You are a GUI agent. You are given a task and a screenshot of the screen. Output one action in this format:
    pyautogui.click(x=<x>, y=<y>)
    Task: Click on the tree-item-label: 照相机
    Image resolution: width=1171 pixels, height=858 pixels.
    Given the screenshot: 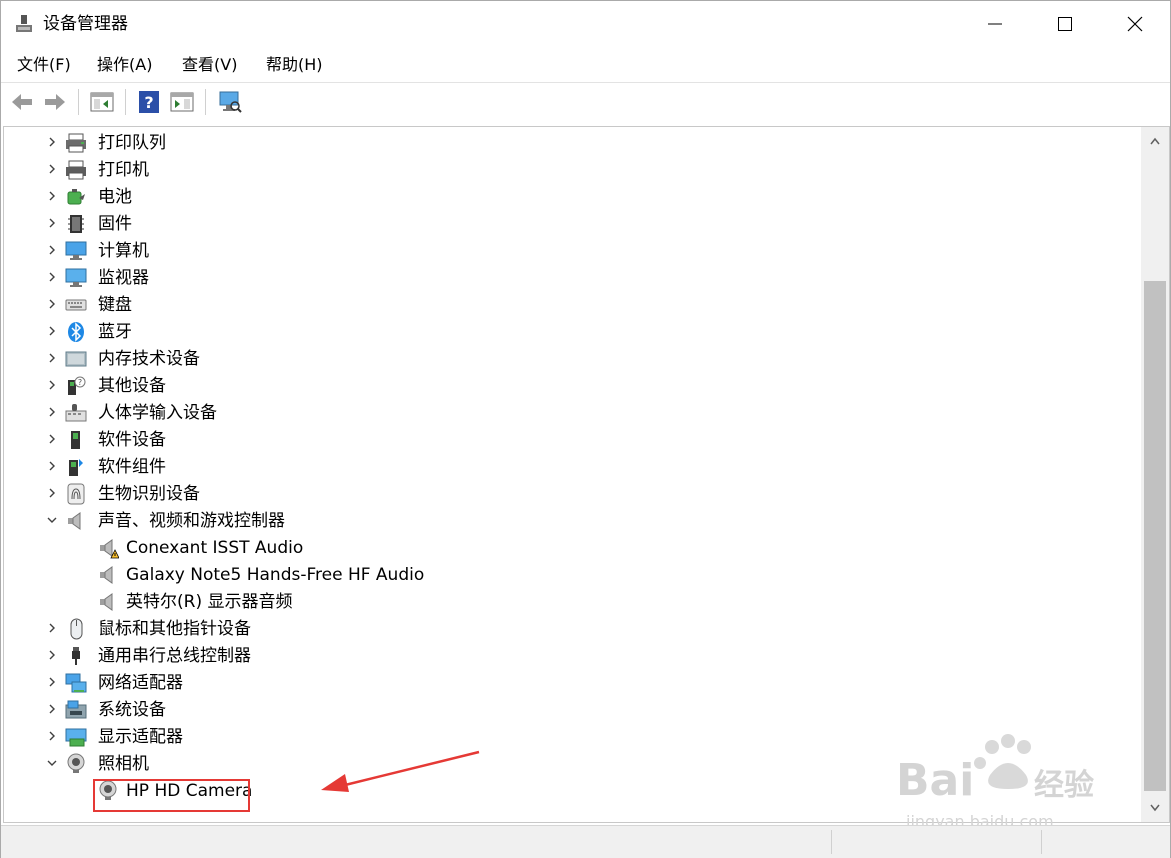 What is the action you would take?
    pyautogui.click(x=123, y=764)
    